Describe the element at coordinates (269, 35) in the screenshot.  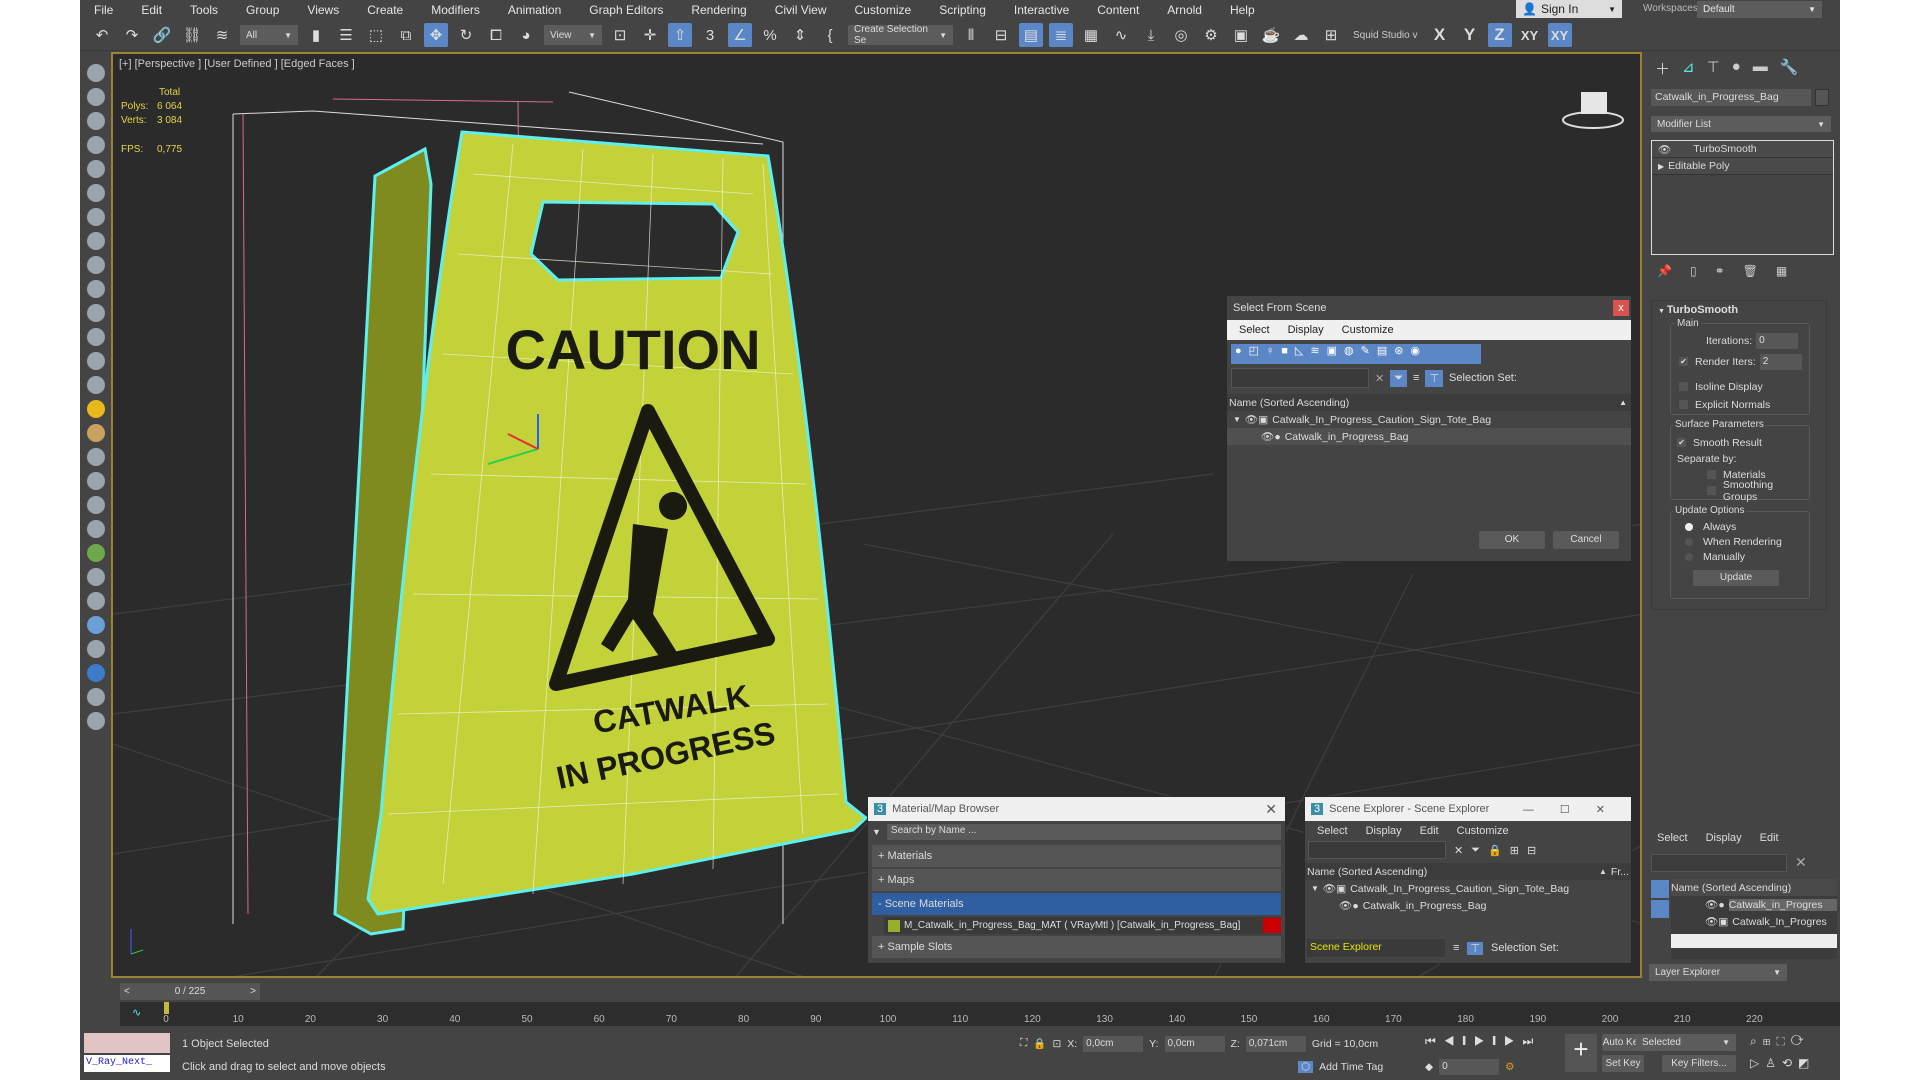
I see `selection-filter-dropdown: All ▼` at that location.